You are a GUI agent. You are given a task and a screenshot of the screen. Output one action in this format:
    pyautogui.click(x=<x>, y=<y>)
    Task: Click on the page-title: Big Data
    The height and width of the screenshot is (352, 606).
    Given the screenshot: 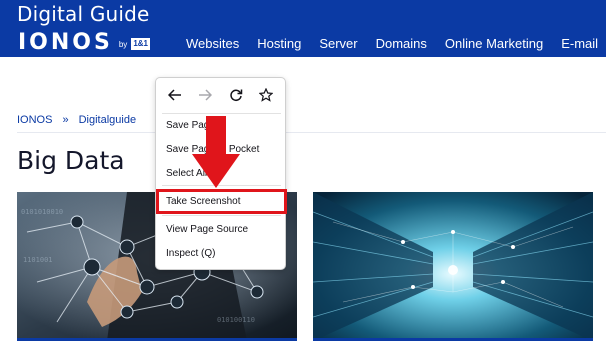 What is the action you would take?
    pyautogui.click(x=71, y=160)
    